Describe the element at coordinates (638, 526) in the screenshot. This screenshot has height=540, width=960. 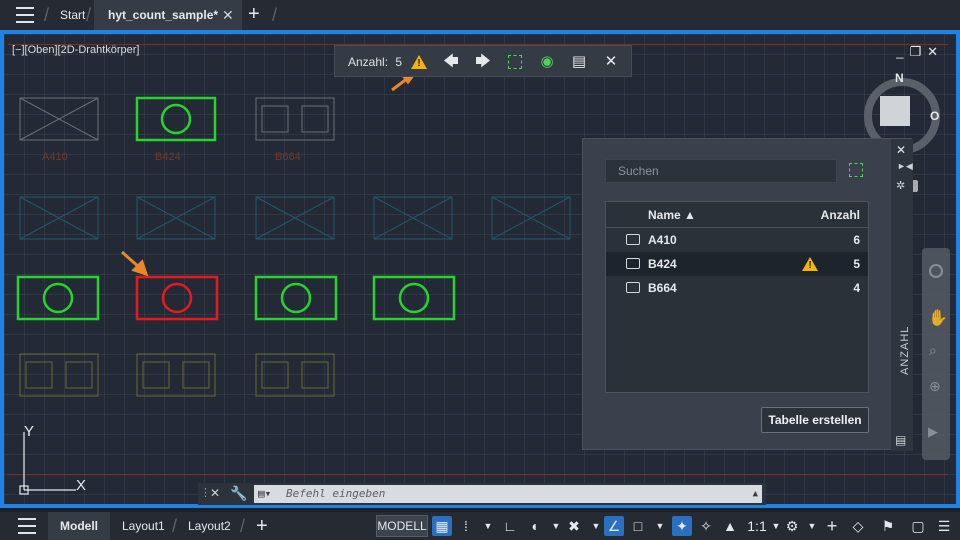
I see `object-snap-icon: □` at that location.